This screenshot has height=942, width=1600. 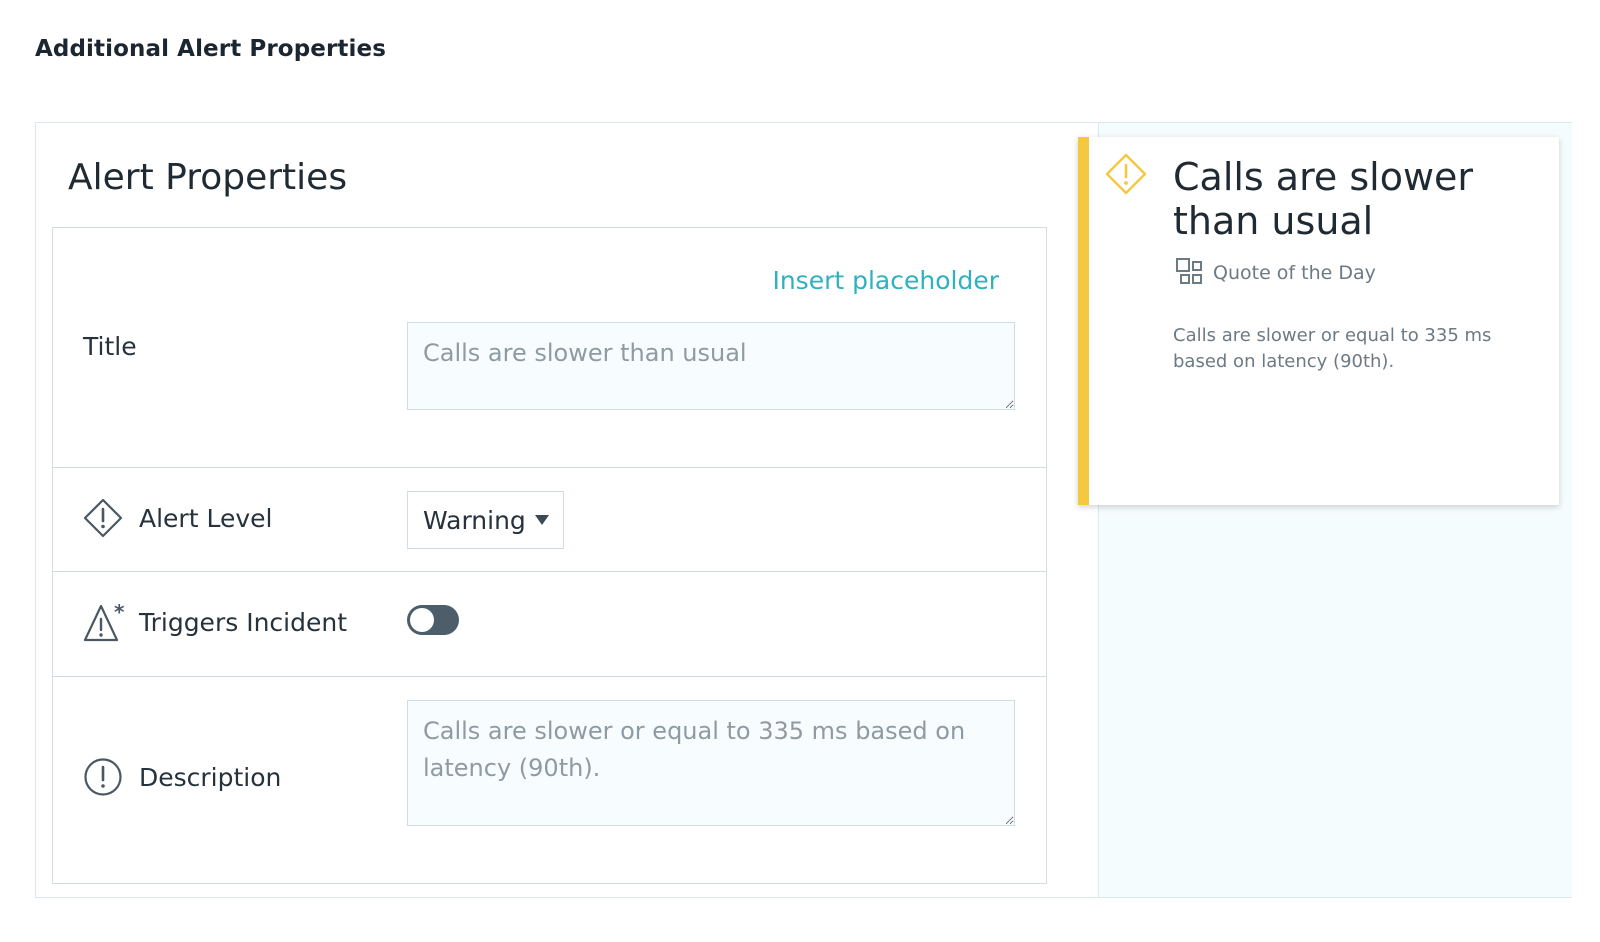 What do you see at coordinates (711, 366) in the screenshot?
I see `title-input` at bounding box center [711, 366].